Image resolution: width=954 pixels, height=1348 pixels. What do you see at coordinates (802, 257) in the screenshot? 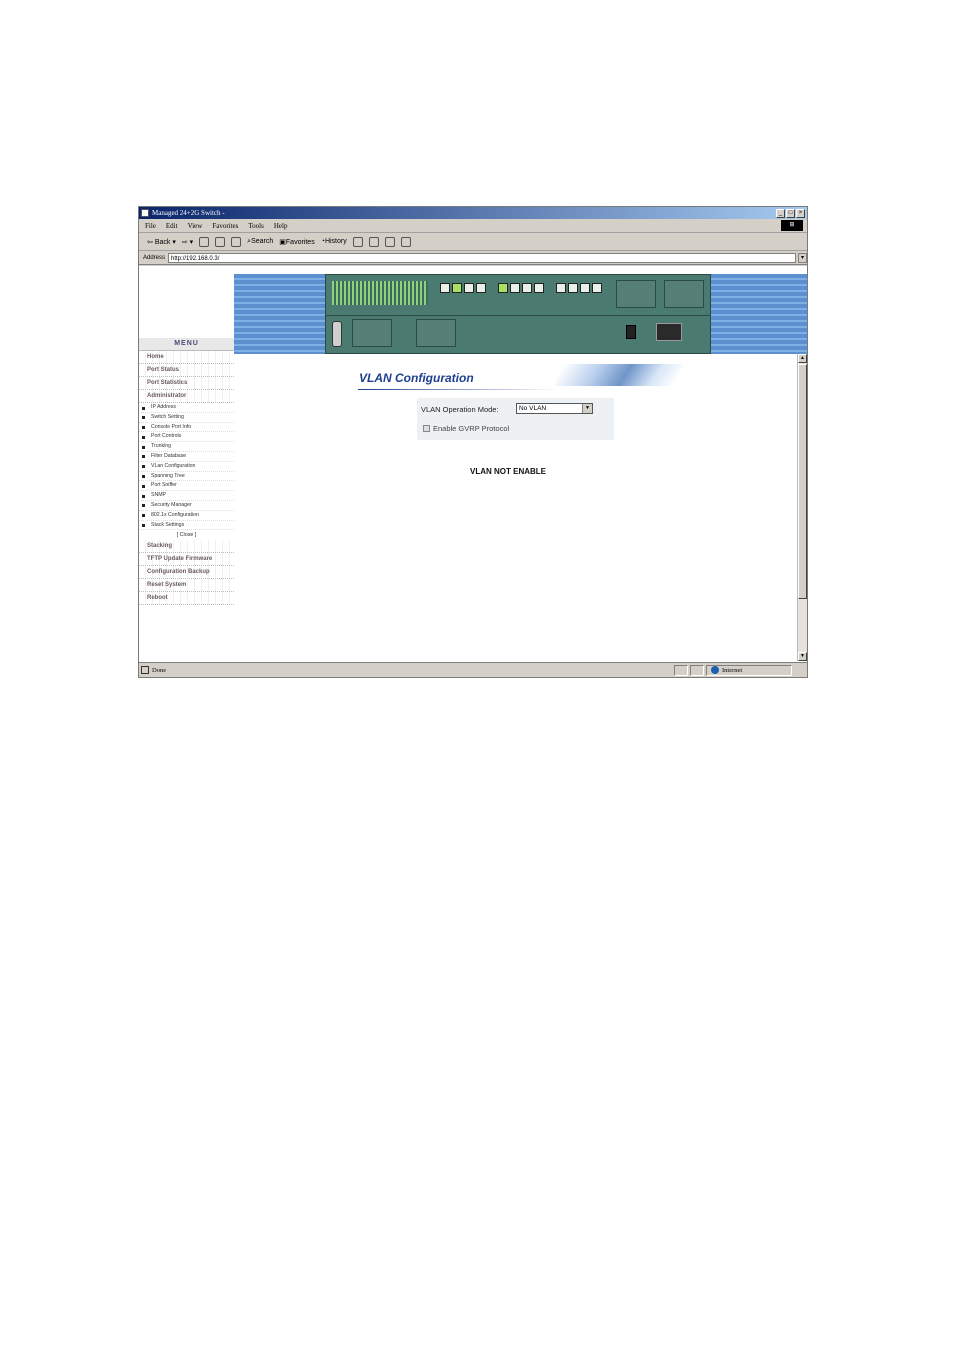
I see `address-dropdown-icon: ▾` at bounding box center [802, 257].